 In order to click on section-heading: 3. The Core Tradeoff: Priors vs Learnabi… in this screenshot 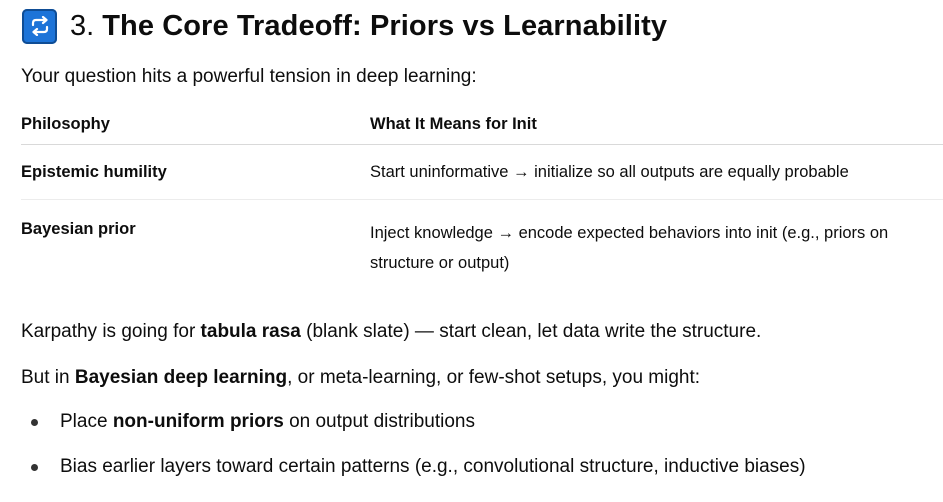, I will do `click(344, 26)`.